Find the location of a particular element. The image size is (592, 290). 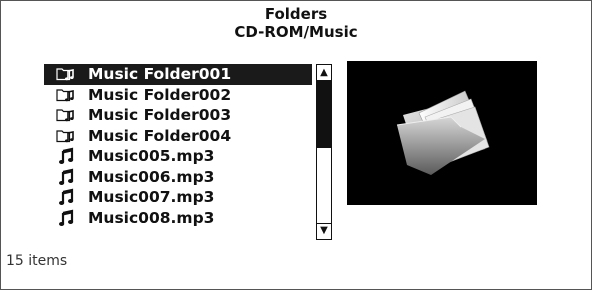

list-item: Music Folder004 is located at coordinates (178, 136).